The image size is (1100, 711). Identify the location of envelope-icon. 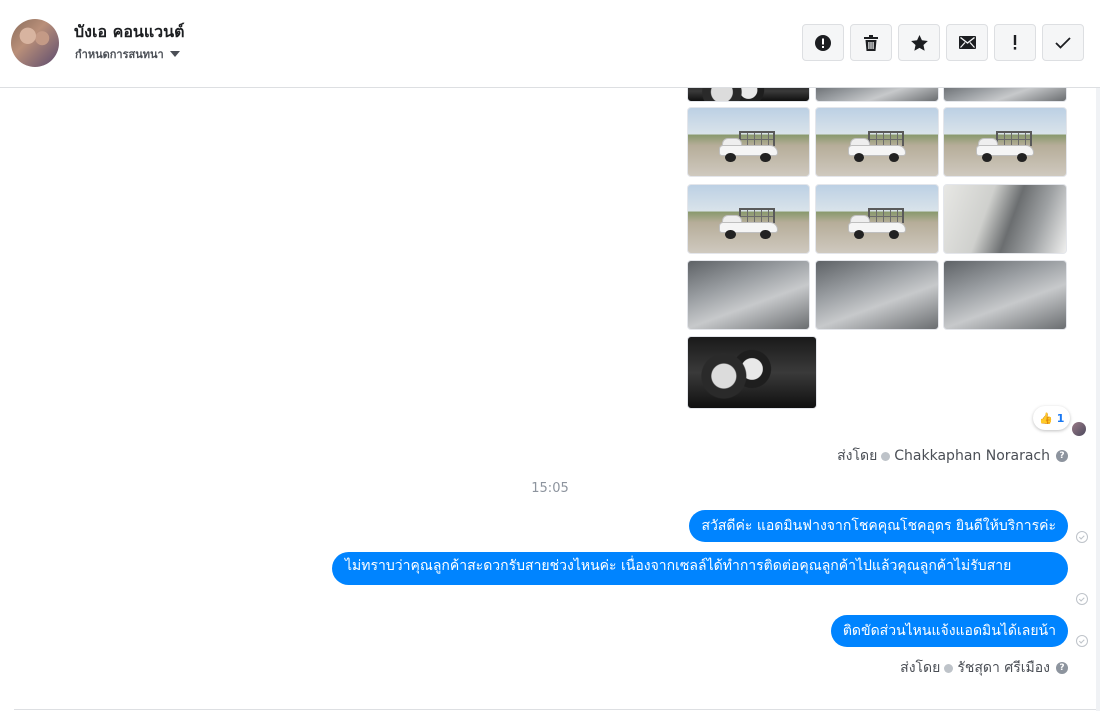
(967, 42).